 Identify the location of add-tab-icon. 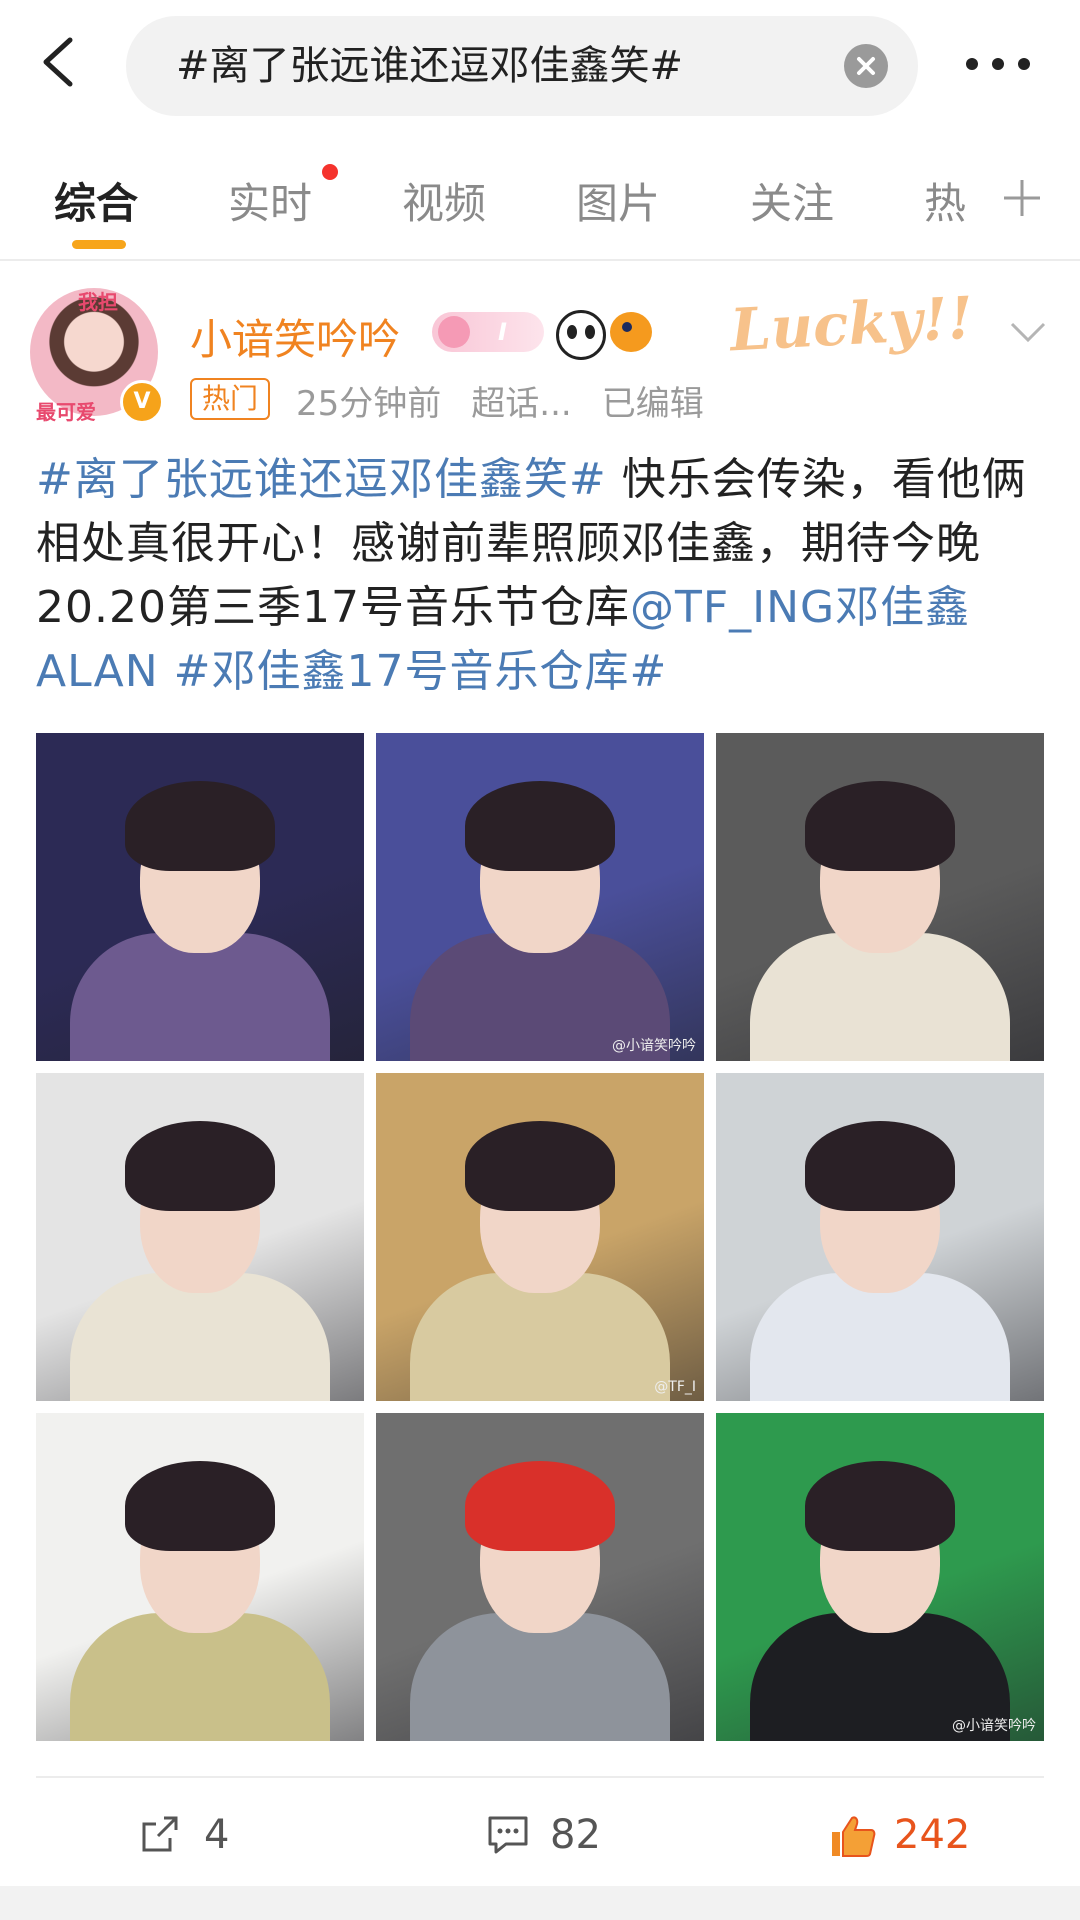
(1022, 198).